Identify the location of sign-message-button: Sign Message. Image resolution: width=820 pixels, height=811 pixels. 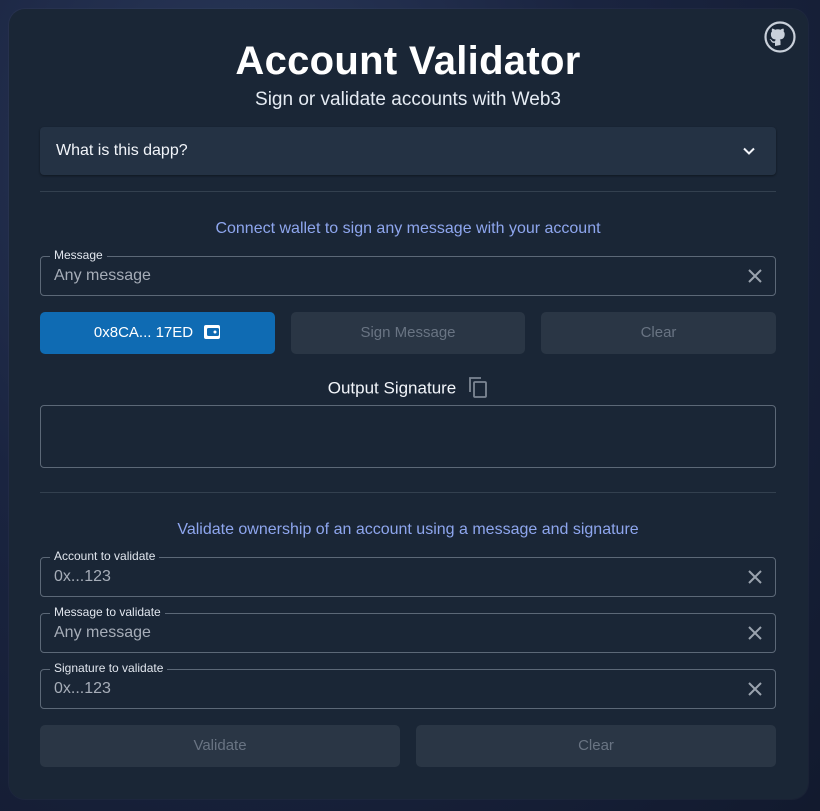
(408, 333).